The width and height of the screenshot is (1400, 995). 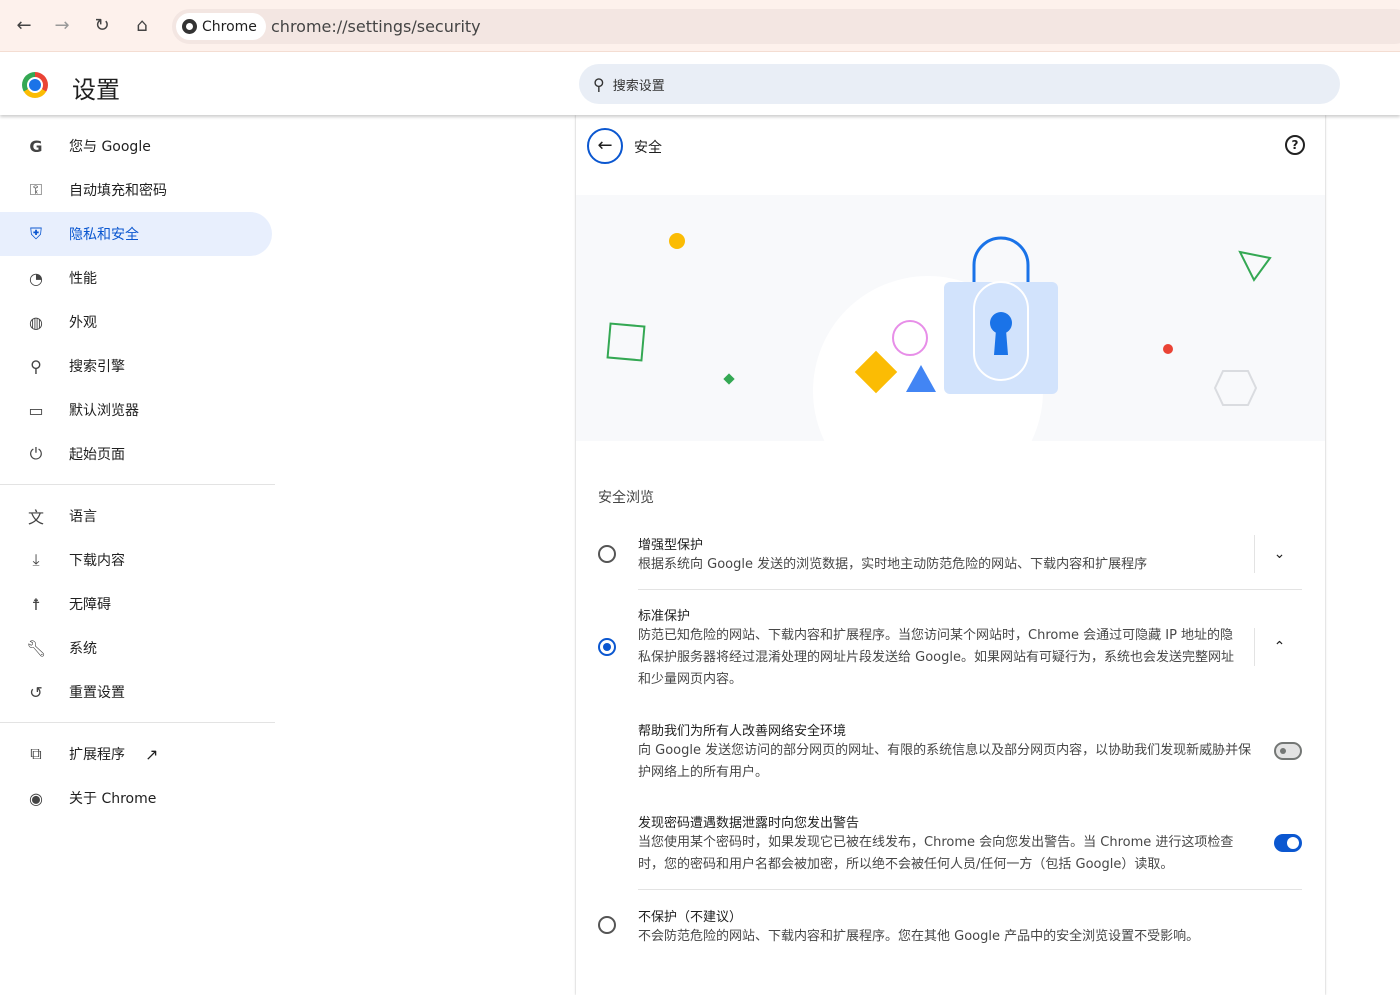 I want to click on google-icon: G, so click(x=36, y=146).